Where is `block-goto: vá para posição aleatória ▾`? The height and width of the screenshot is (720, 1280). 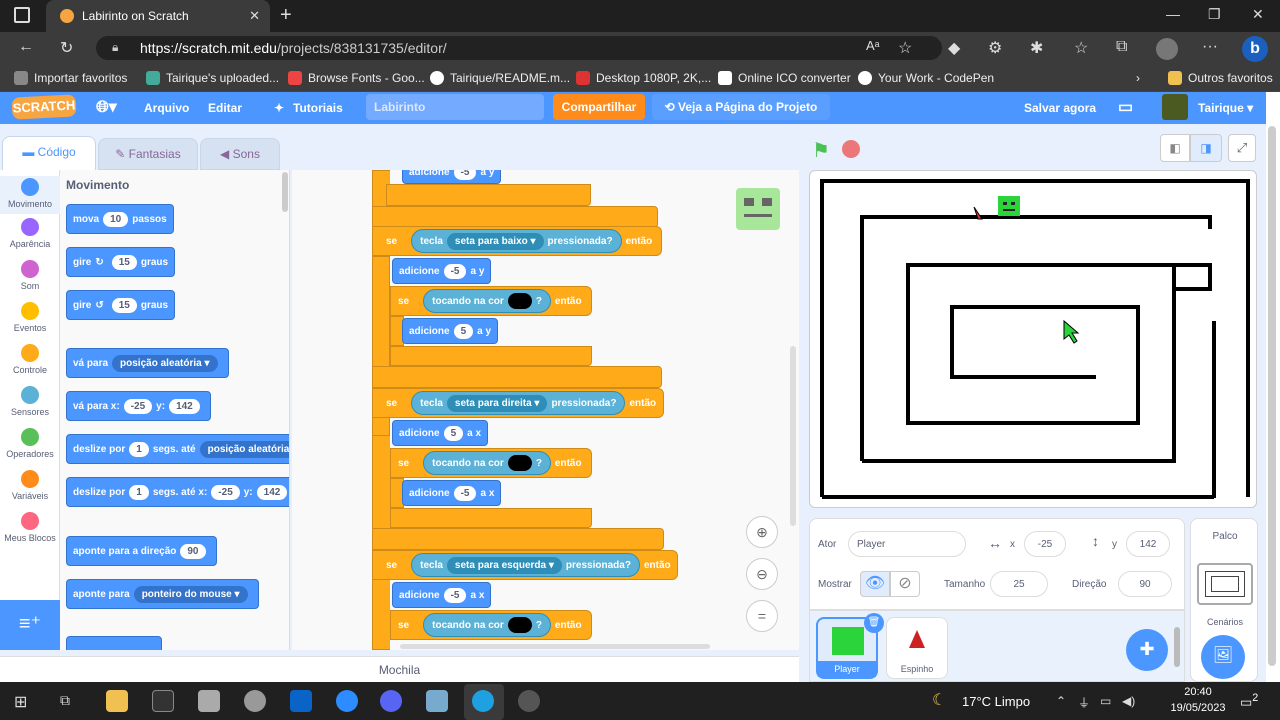
block-goto: vá para posição aleatória ▾ is located at coordinates (147, 363).